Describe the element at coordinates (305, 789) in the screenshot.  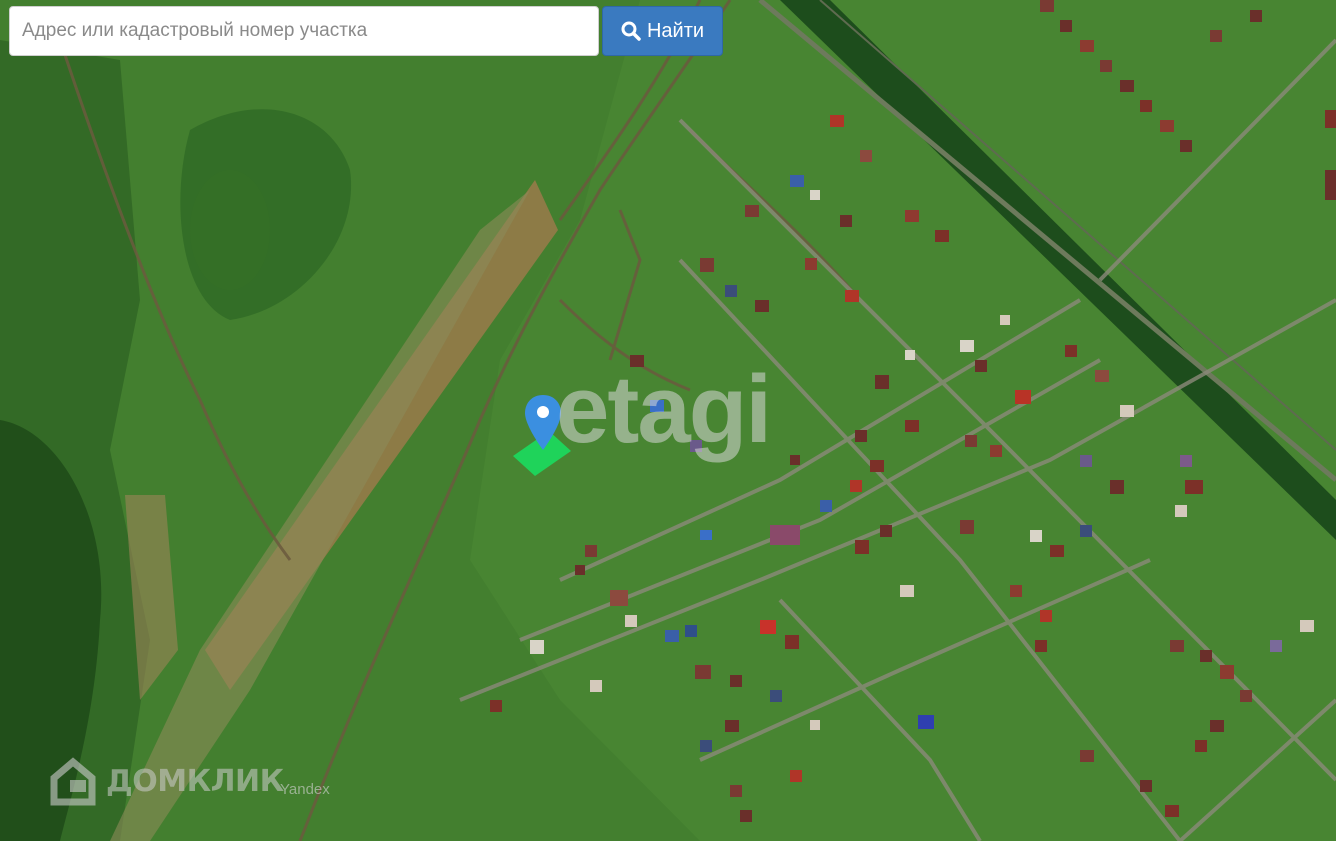
I see `yandex-attribution: Yandex` at that location.